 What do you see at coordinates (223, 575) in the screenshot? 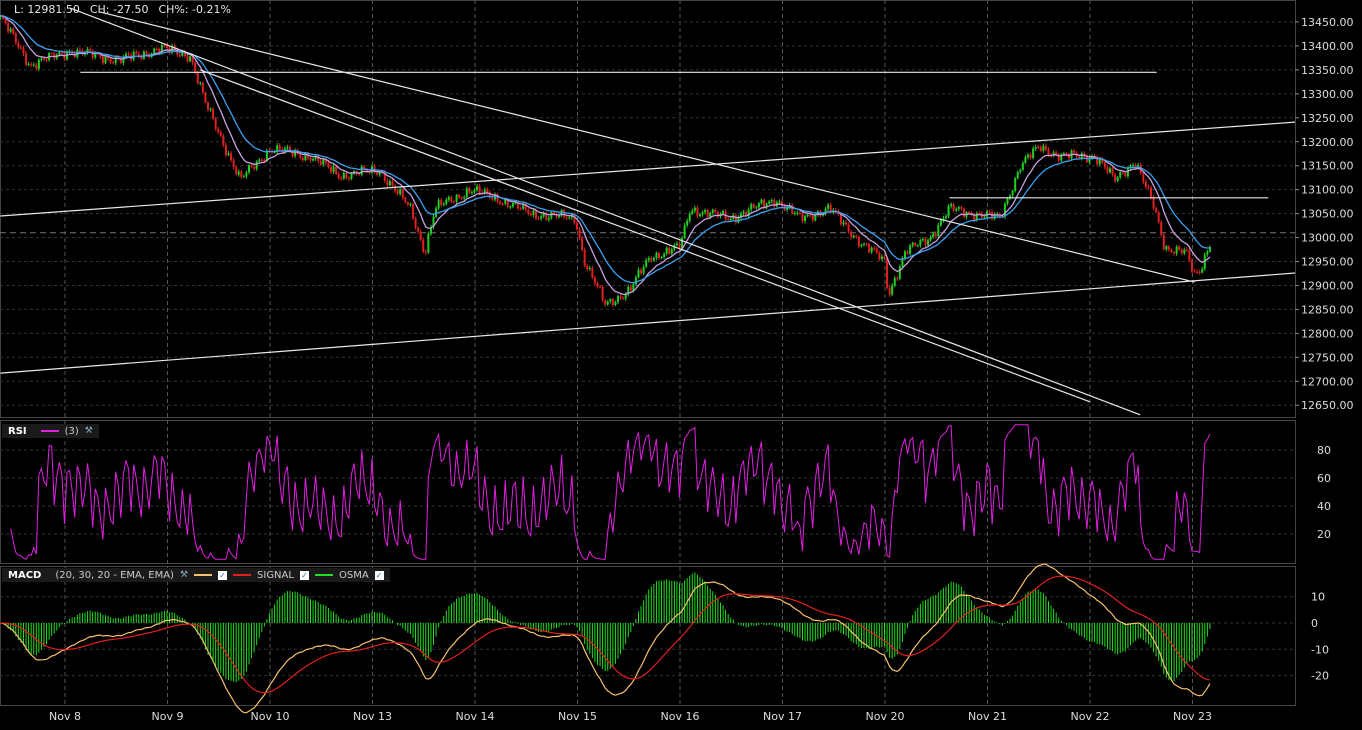
I see `macd-checkbox: ✓` at bounding box center [223, 575].